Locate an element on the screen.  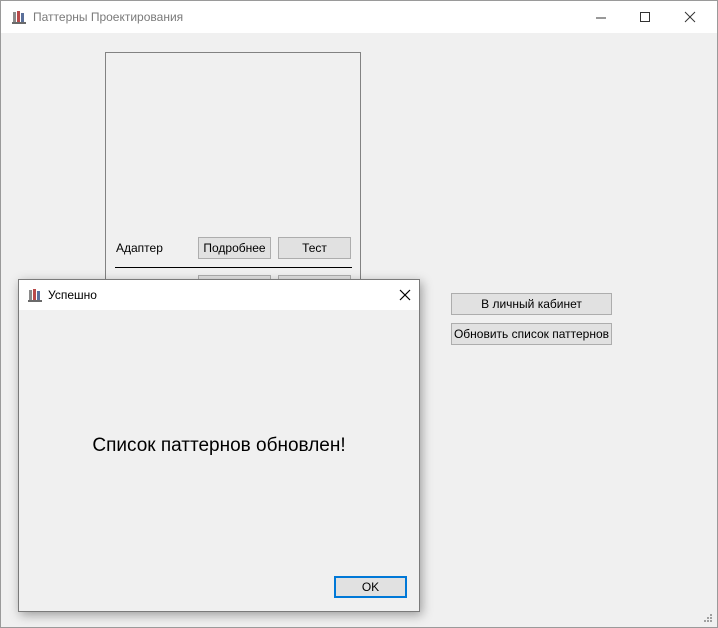
row-separator is located at coordinates (233, 267).